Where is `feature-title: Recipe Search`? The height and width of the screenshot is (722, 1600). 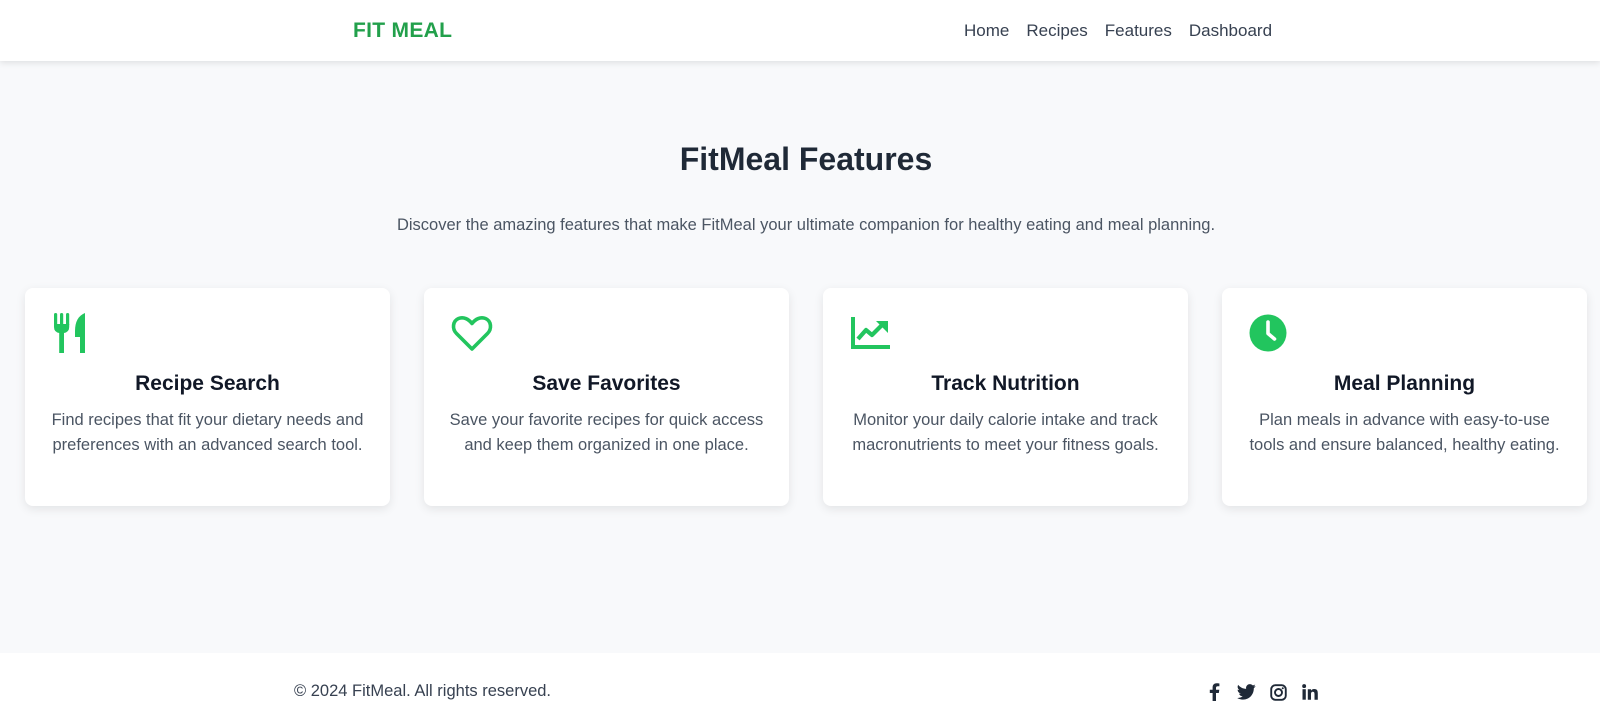
feature-title: Recipe Search is located at coordinates (207, 383).